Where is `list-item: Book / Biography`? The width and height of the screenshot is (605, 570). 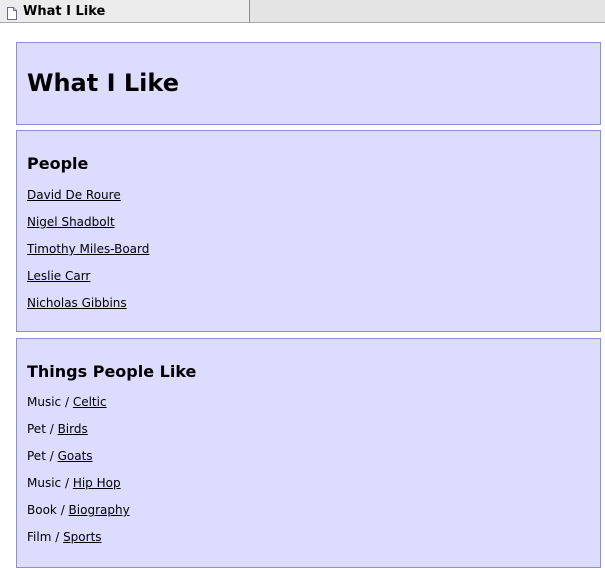
list-item: Book / Biography is located at coordinates (78, 510).